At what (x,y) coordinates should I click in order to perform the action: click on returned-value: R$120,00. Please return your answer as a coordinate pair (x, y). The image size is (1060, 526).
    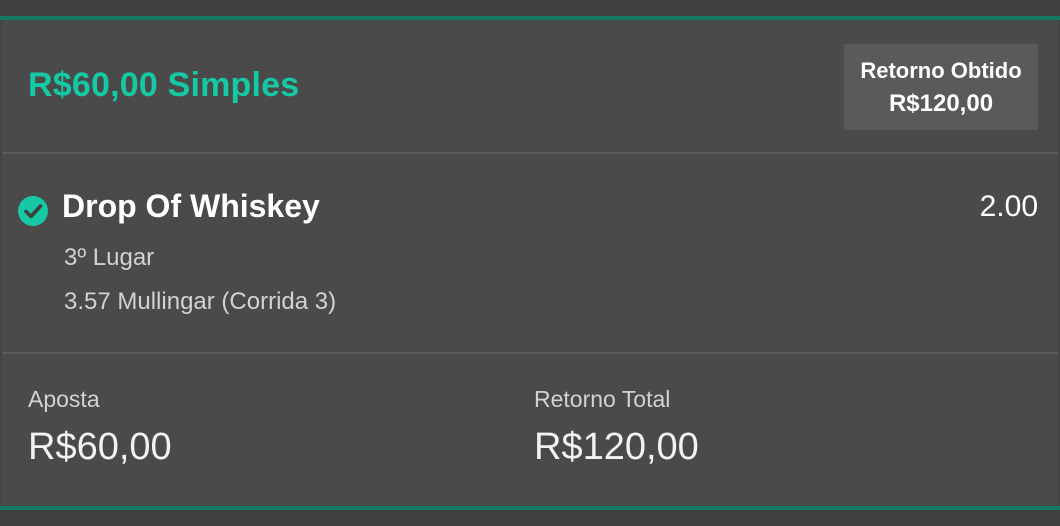
    Looking at the image, I should click on (941, 103).